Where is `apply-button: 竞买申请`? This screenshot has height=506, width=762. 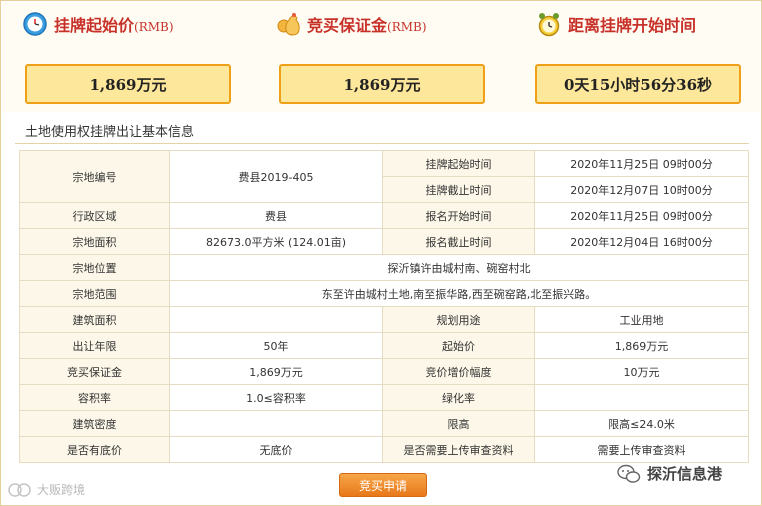
apply-button: 竞买申请 is located at coordinates (383, 485).